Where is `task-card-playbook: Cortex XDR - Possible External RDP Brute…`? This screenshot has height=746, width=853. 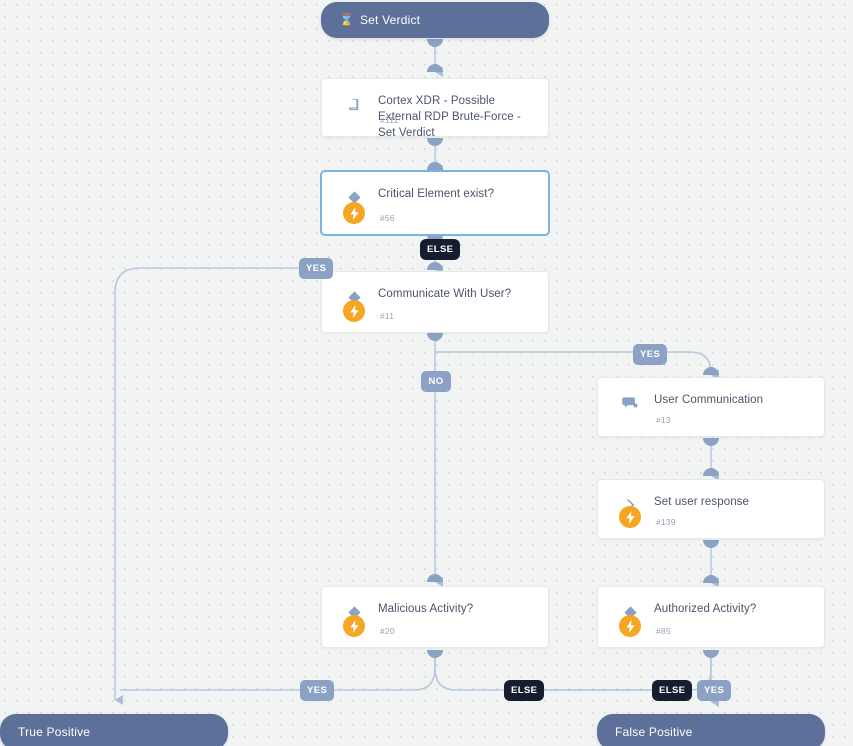 task-card-playbook: Cortex XDR - Possible External RDP Brute… is located at coordinates (435, 108).